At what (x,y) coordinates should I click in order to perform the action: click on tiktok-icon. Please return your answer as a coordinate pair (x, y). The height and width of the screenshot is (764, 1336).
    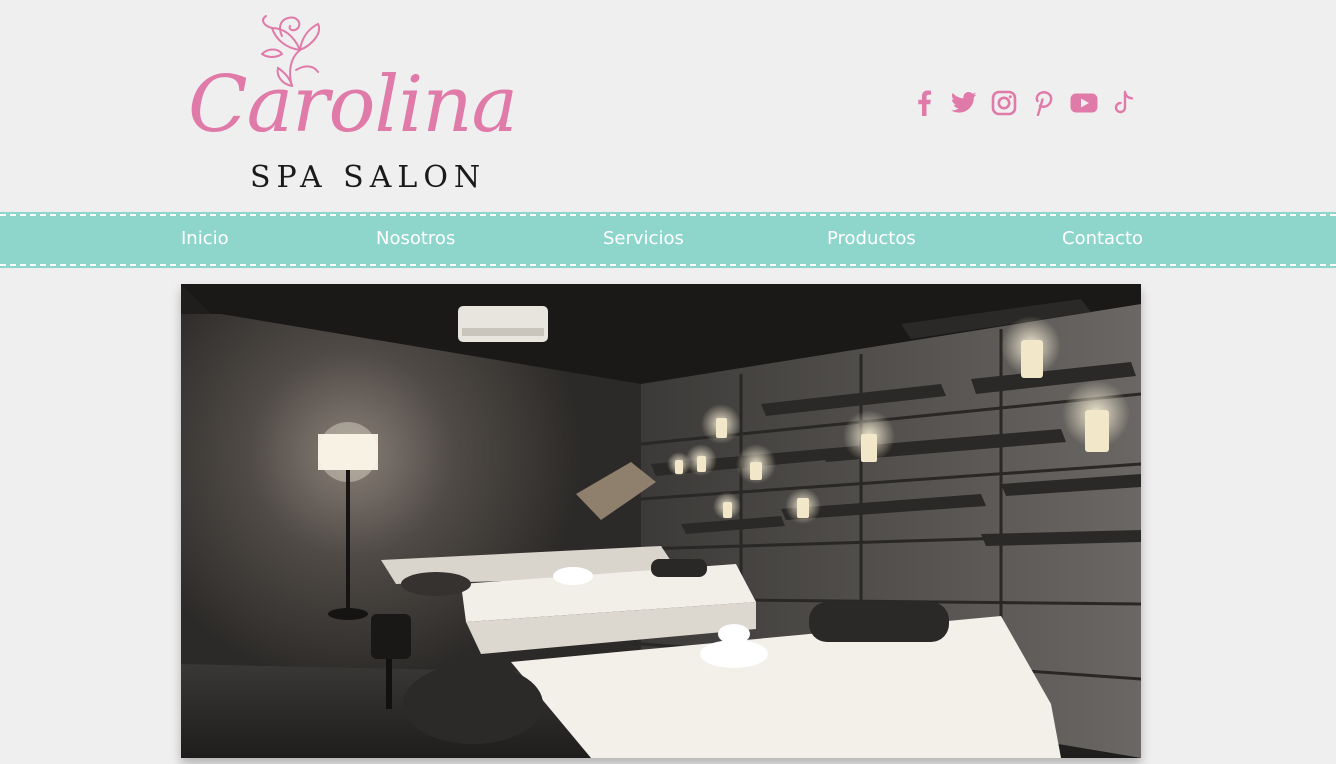
    Looking at the image, I should click on (1124, 103).